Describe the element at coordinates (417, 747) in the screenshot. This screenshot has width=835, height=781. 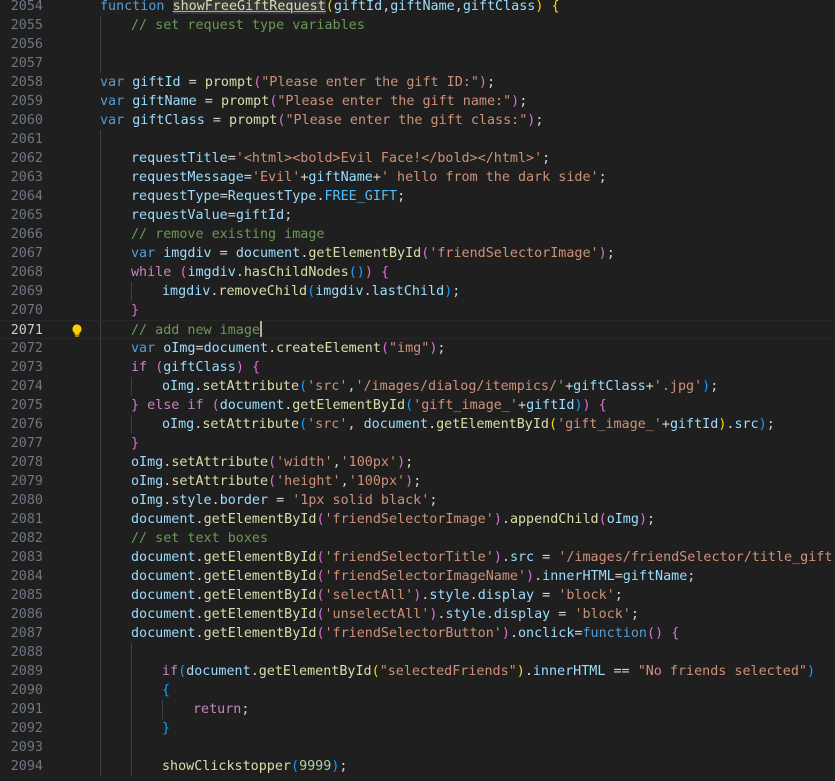
I see `code-line: 2093` at that location.